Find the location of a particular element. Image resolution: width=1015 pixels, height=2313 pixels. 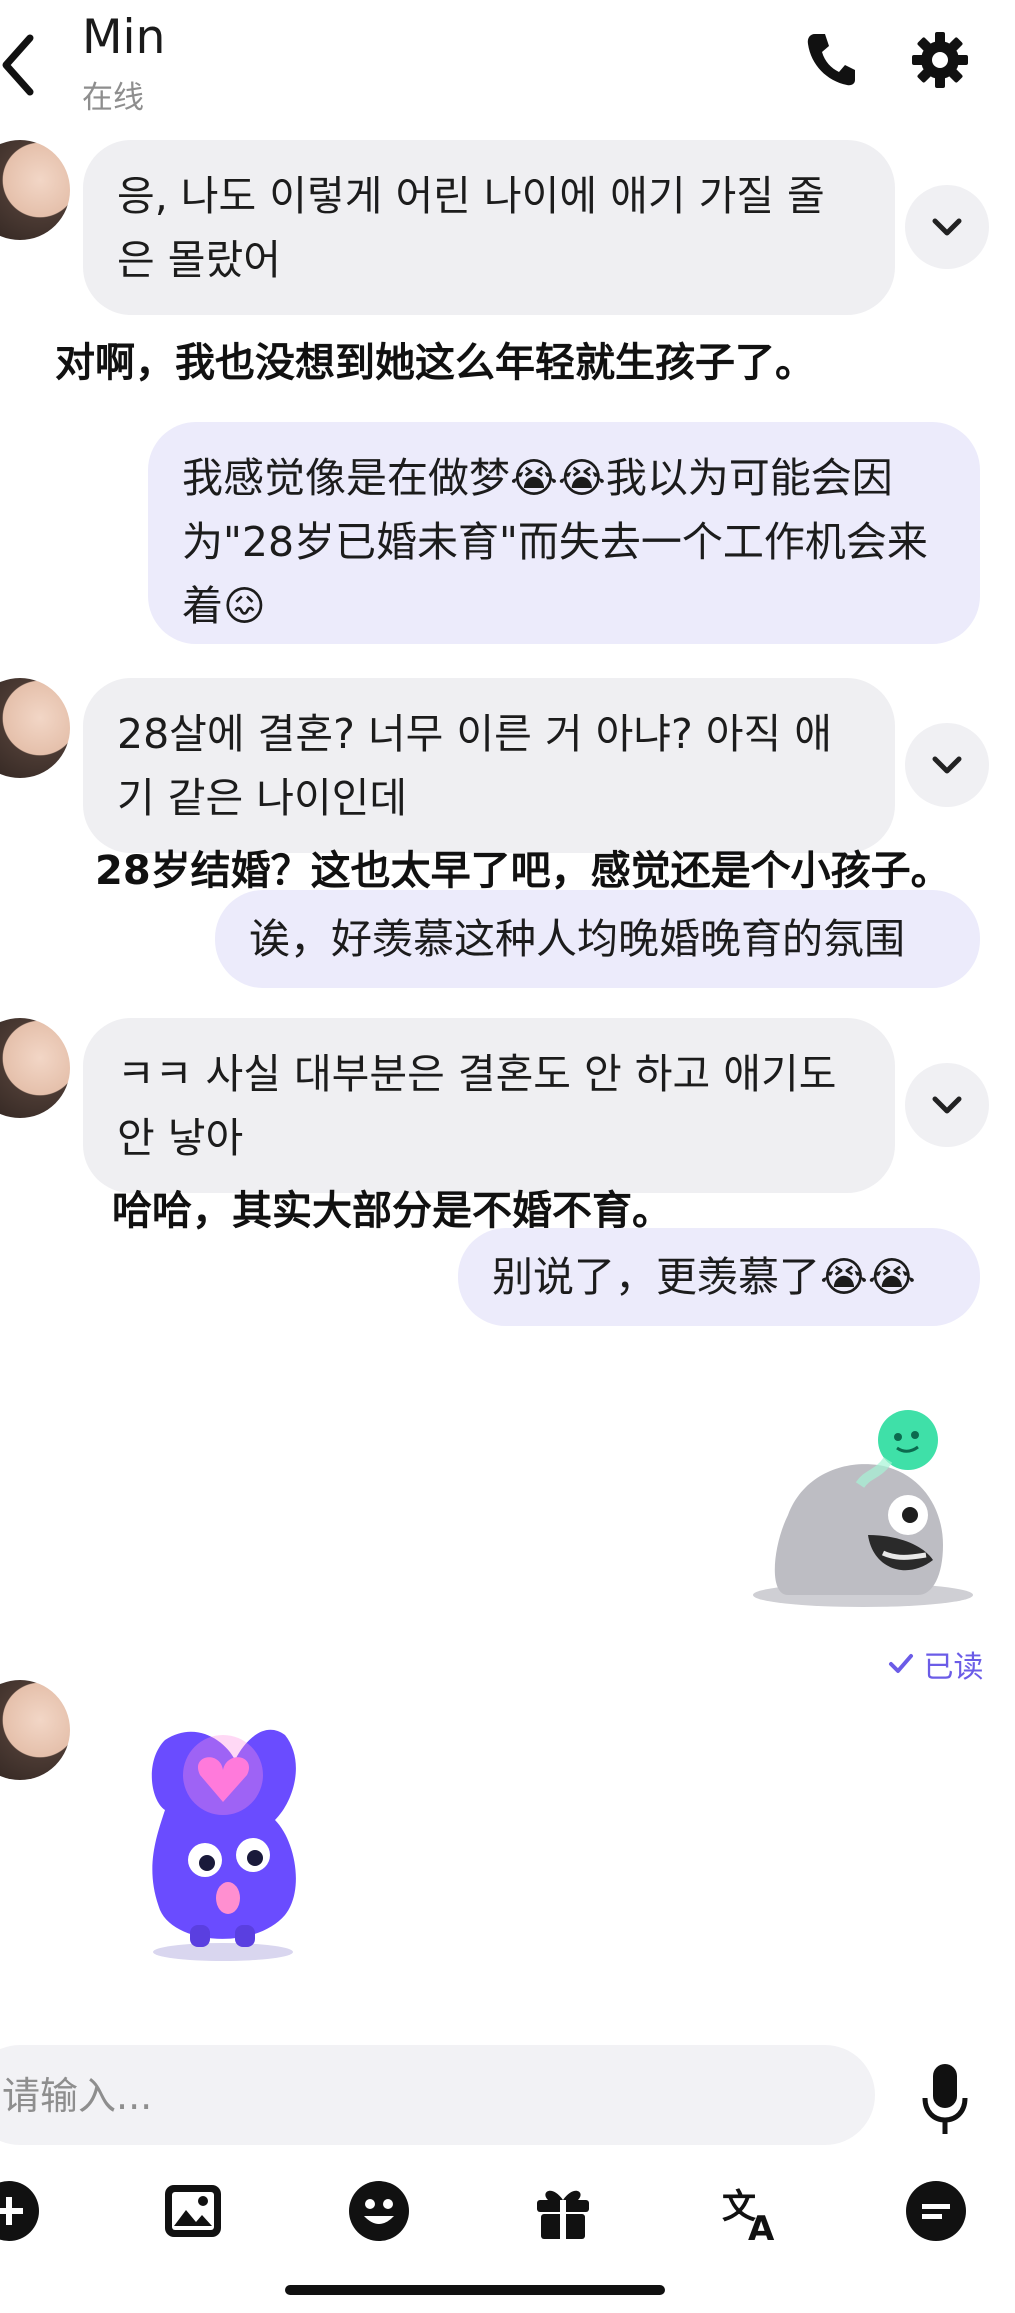

ghost-sticker is located at coordinates (863, 1510).